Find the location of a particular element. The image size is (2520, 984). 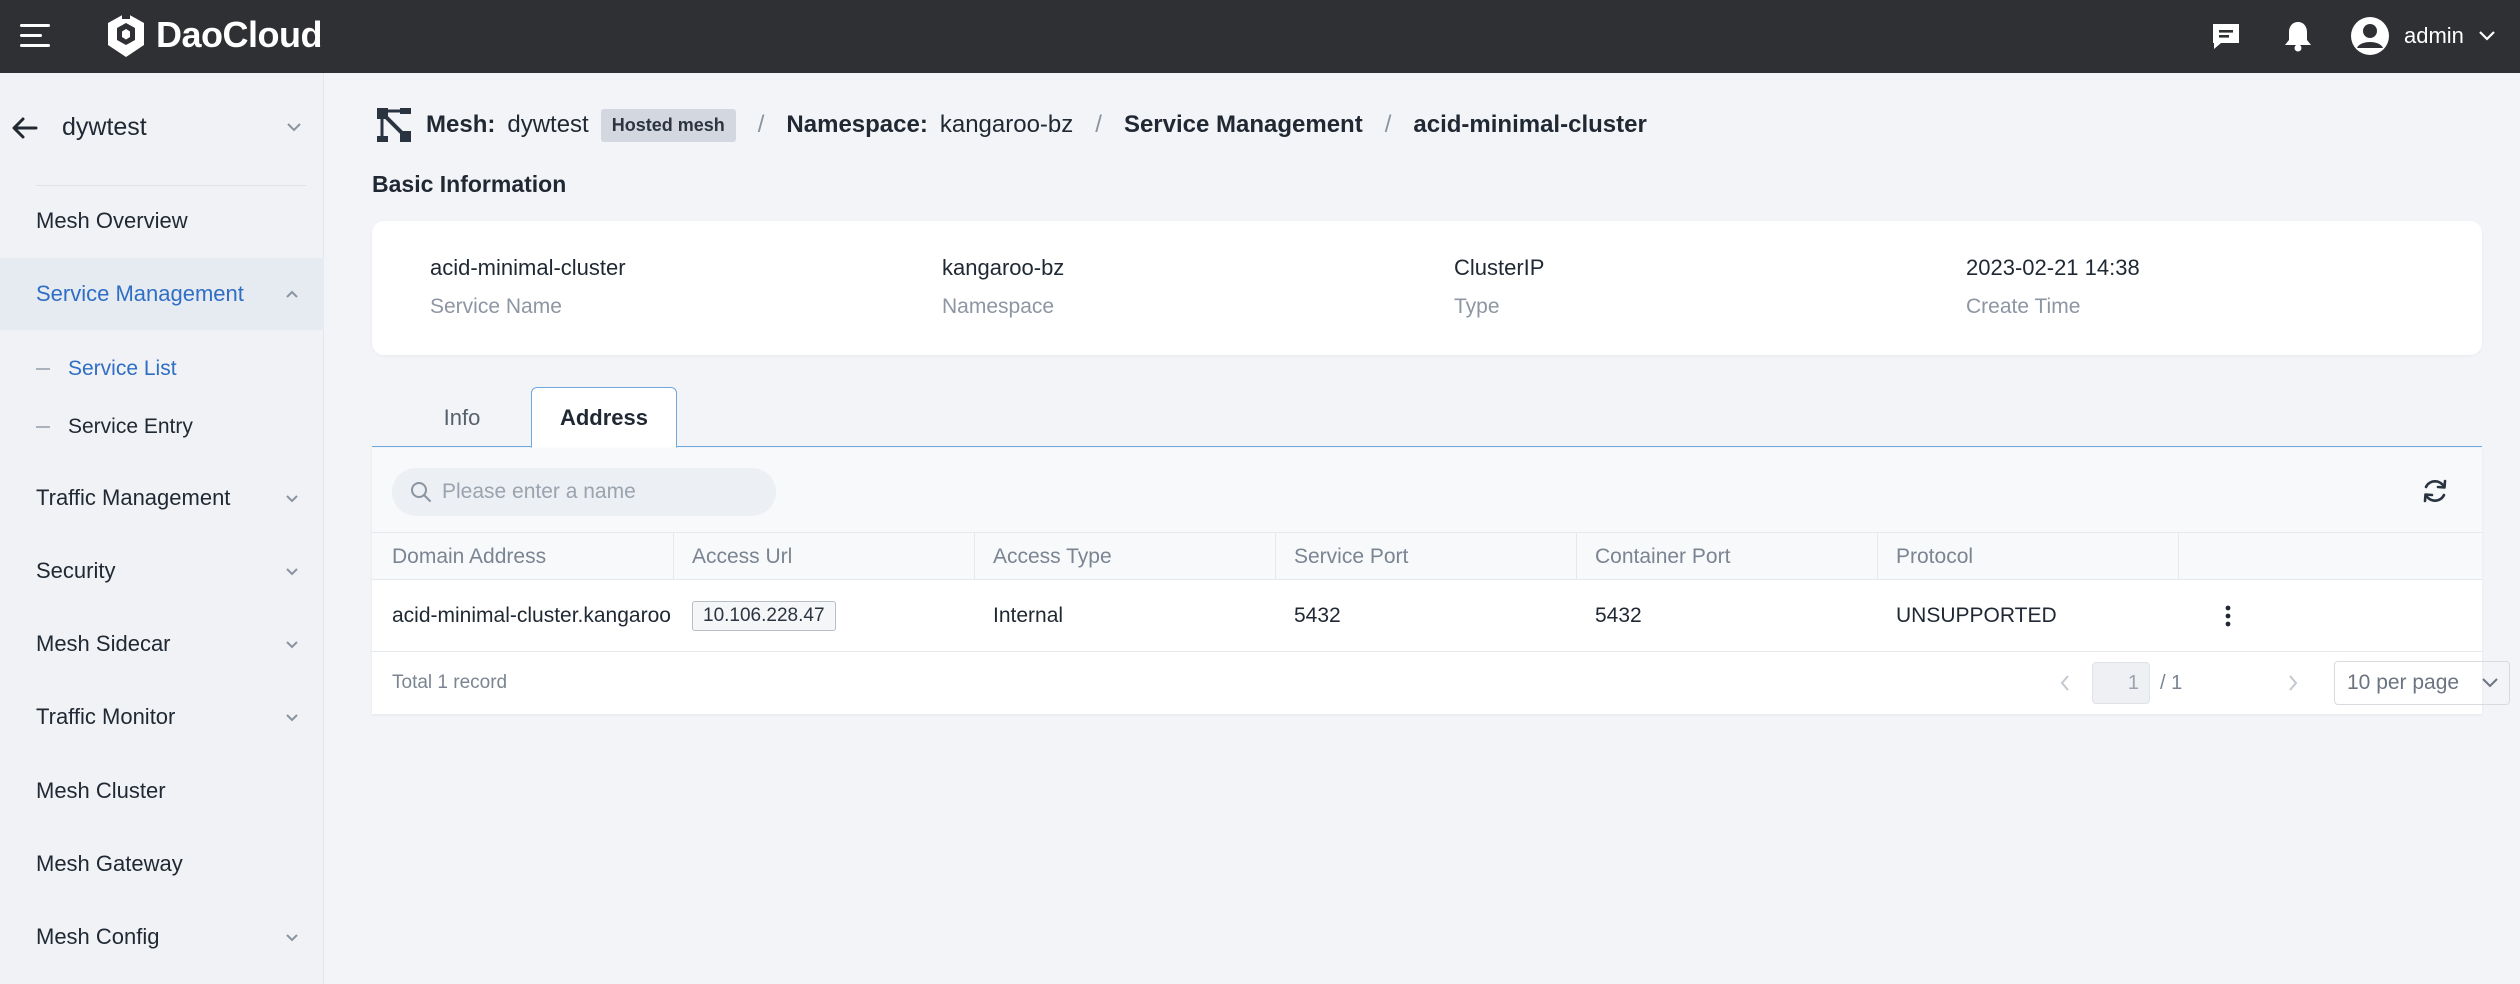

breadcrumb-namespace-link: kangaroo-bz is located at coordinates (1006, 125).